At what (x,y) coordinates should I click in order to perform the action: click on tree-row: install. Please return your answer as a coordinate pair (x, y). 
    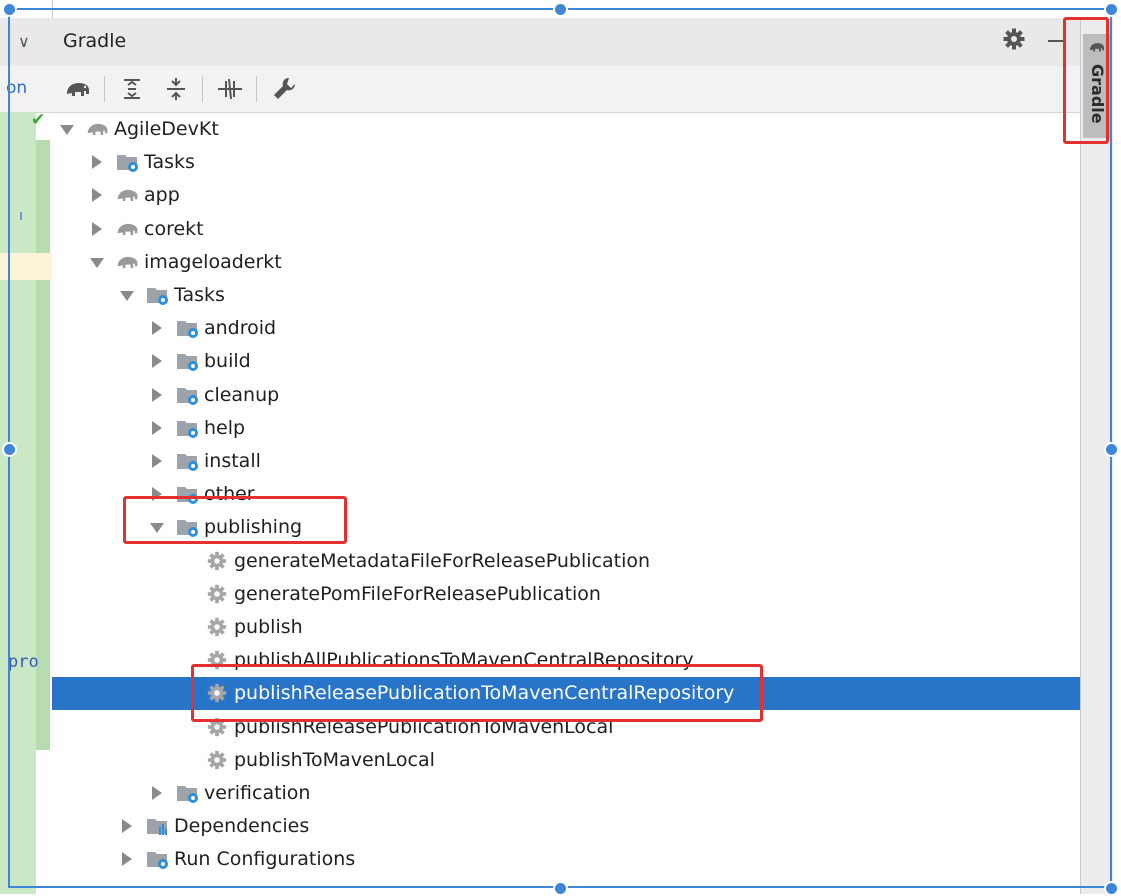
    Looking at the image, I should click on (566, 461).